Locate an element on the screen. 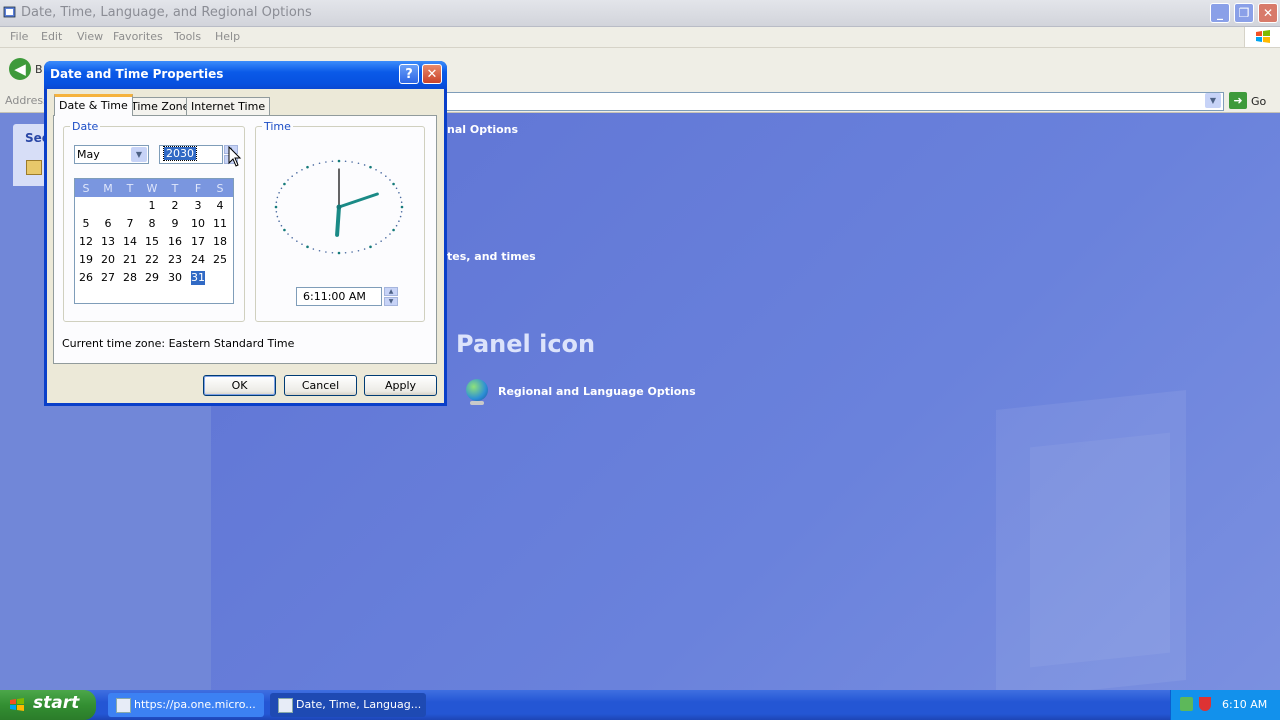 The height and width of the screenshot is (720, 1280). calendar-day: 20 is located at coordinates (108, 260).